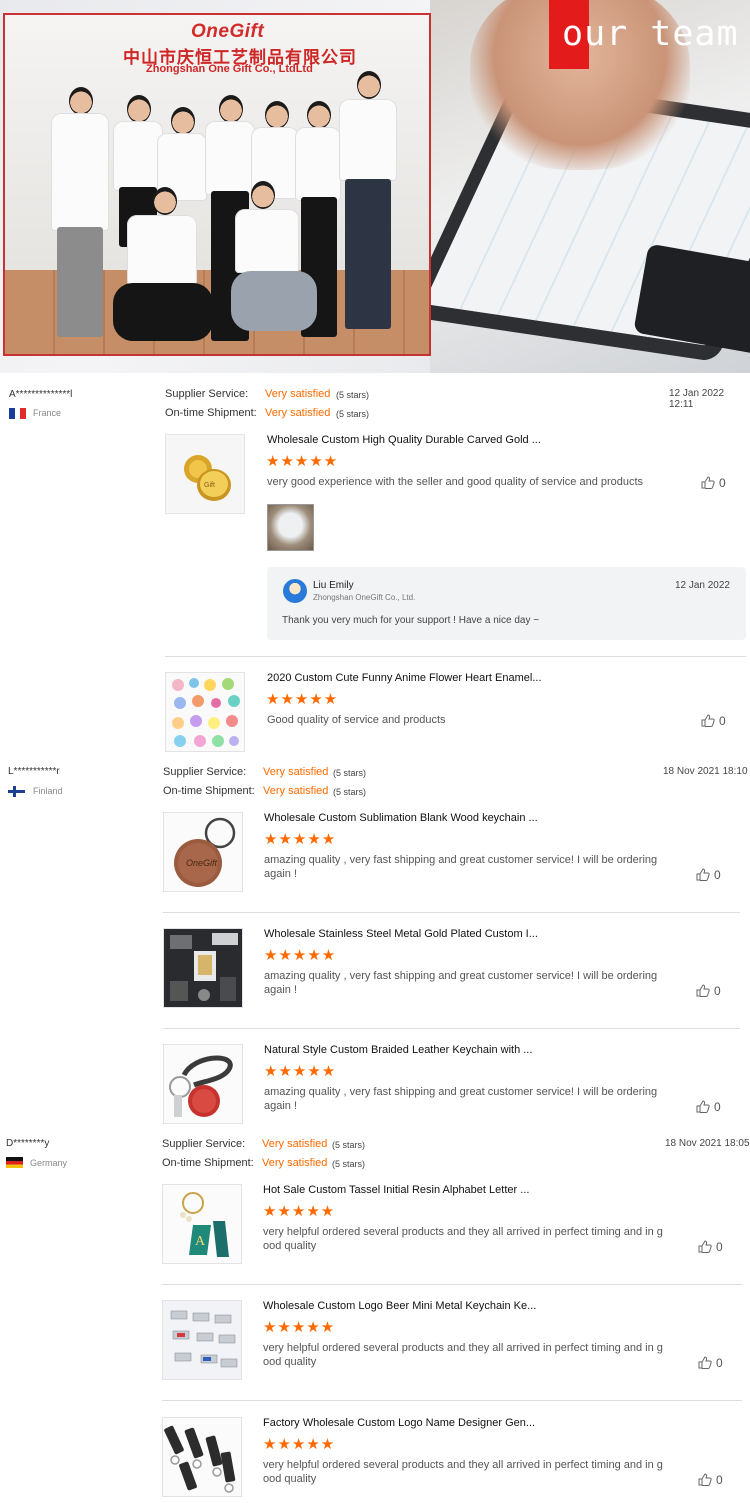  Describe the element at coordinates (200, 1241) in the screenshot. I see `svg-text: A` at that location.